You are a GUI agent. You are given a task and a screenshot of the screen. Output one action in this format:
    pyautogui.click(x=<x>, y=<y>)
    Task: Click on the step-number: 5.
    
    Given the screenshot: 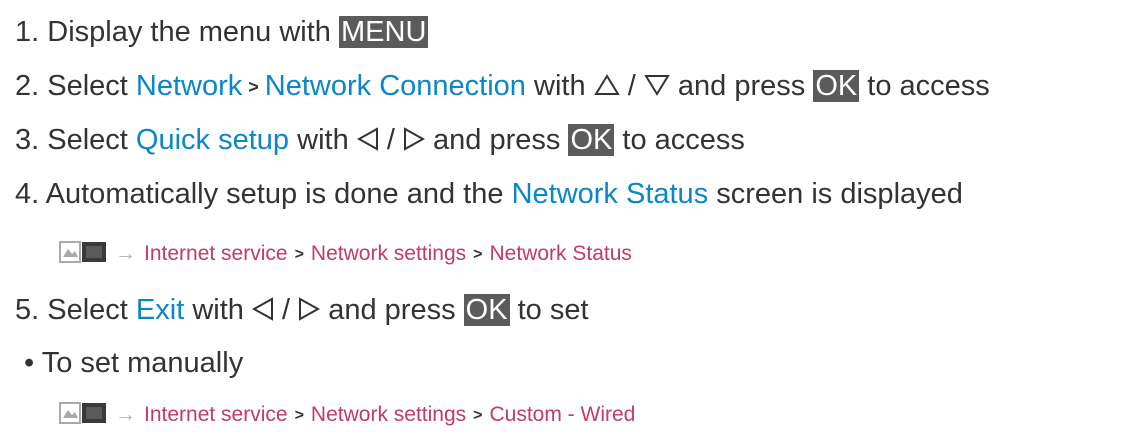 What is the action you would take?
    pyautogui.click(x=27, y=310)
    